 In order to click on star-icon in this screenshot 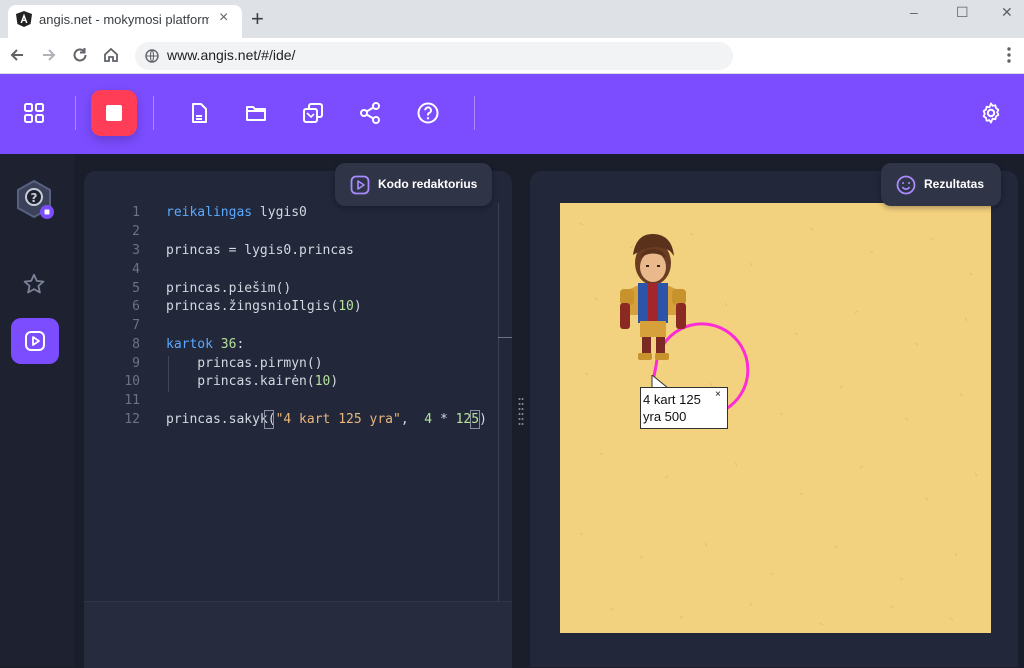, I will do `click(34, 284)`.